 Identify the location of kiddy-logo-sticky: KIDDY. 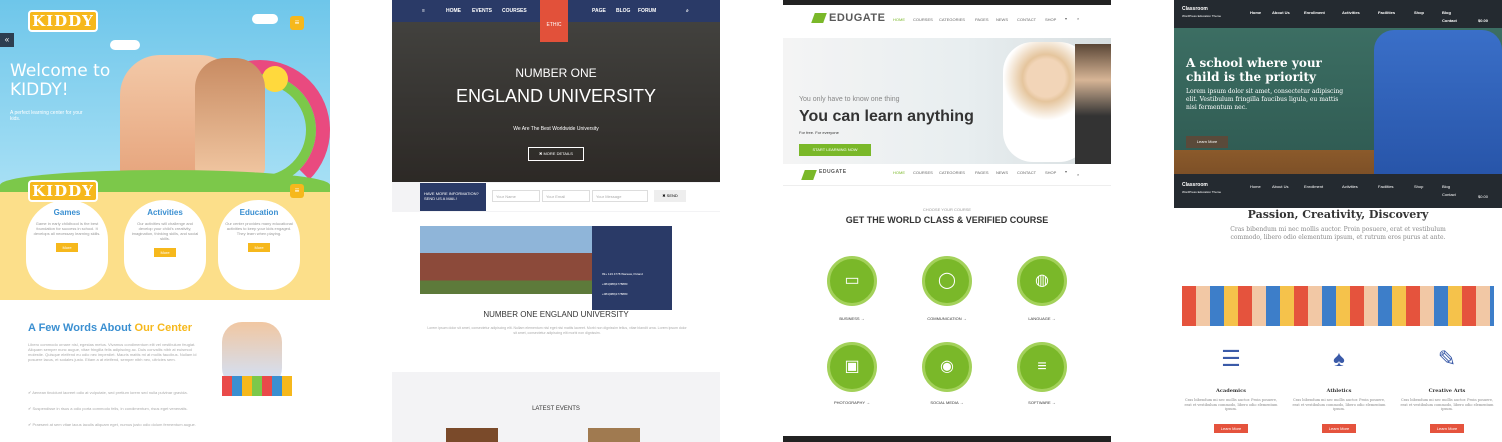
(63, 191).